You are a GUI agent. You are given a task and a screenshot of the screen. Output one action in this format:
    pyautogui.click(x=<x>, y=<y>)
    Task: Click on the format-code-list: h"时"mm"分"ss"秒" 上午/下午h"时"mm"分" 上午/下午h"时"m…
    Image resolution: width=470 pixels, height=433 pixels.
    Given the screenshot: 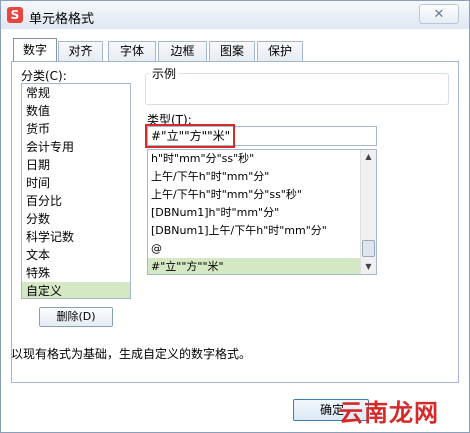 What is the action you would take?
    pyautogui.click(x=262, y=212)
    